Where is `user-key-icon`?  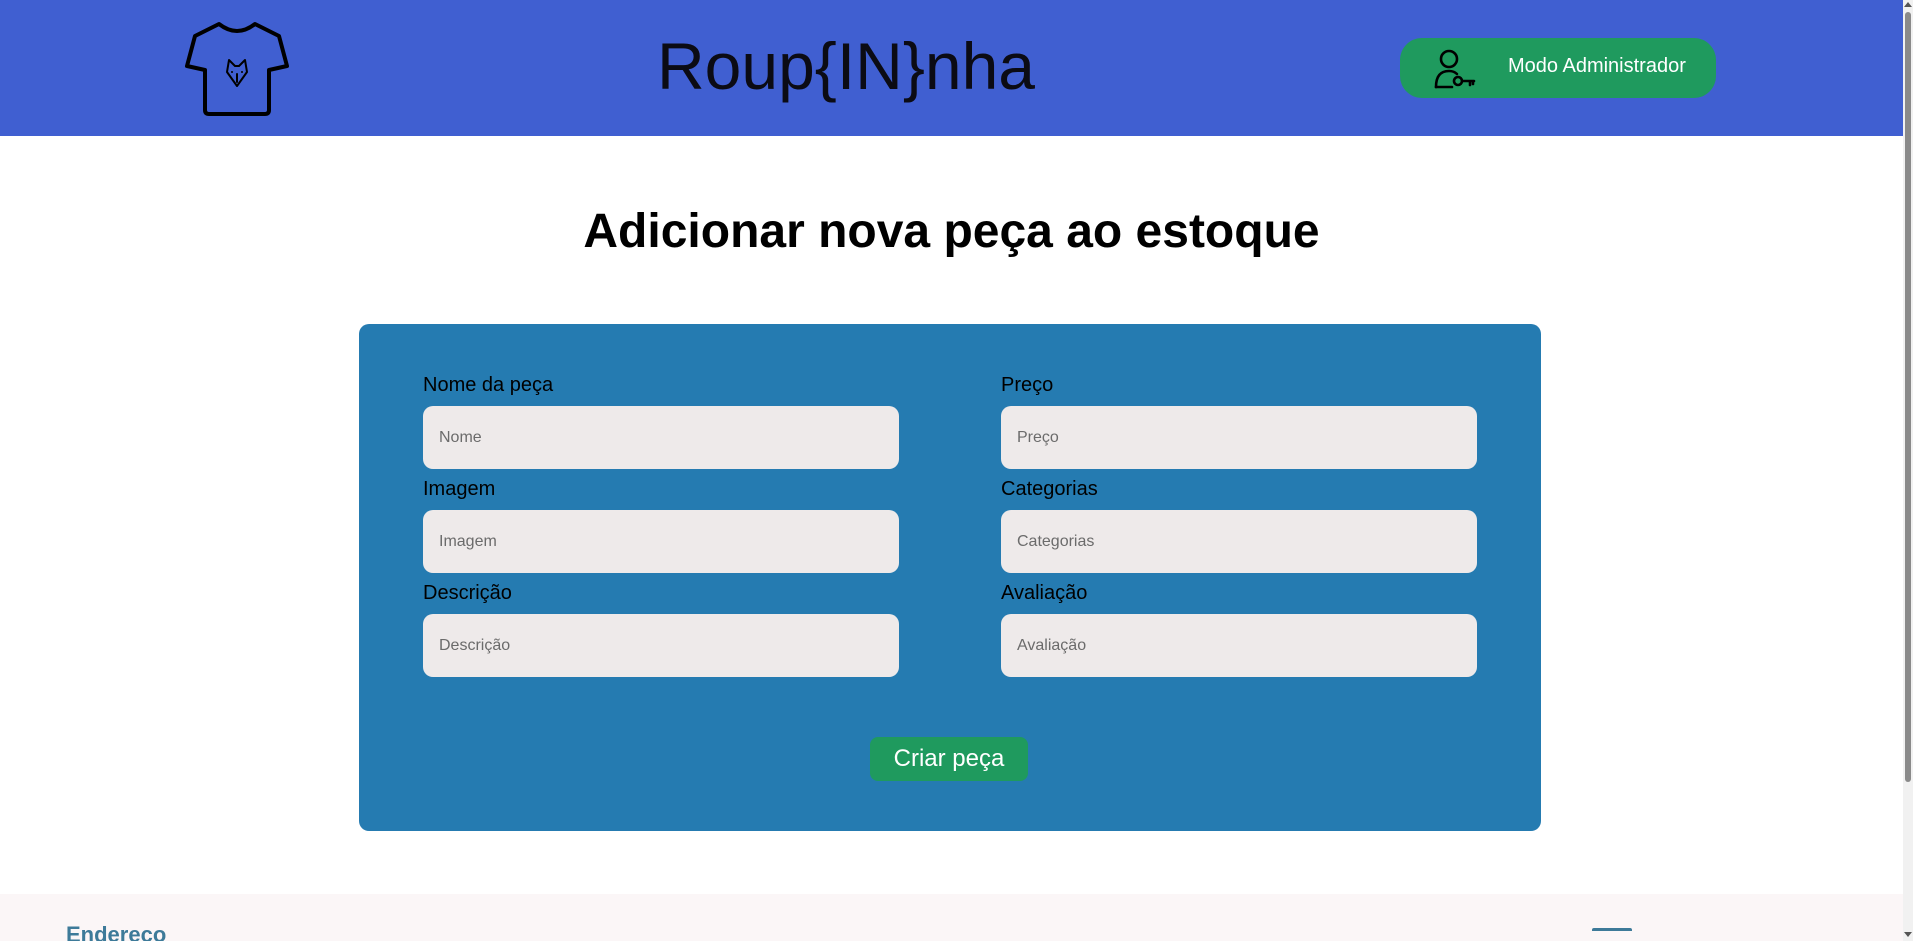 user-key-icon is located at coordinates (1454, 69).